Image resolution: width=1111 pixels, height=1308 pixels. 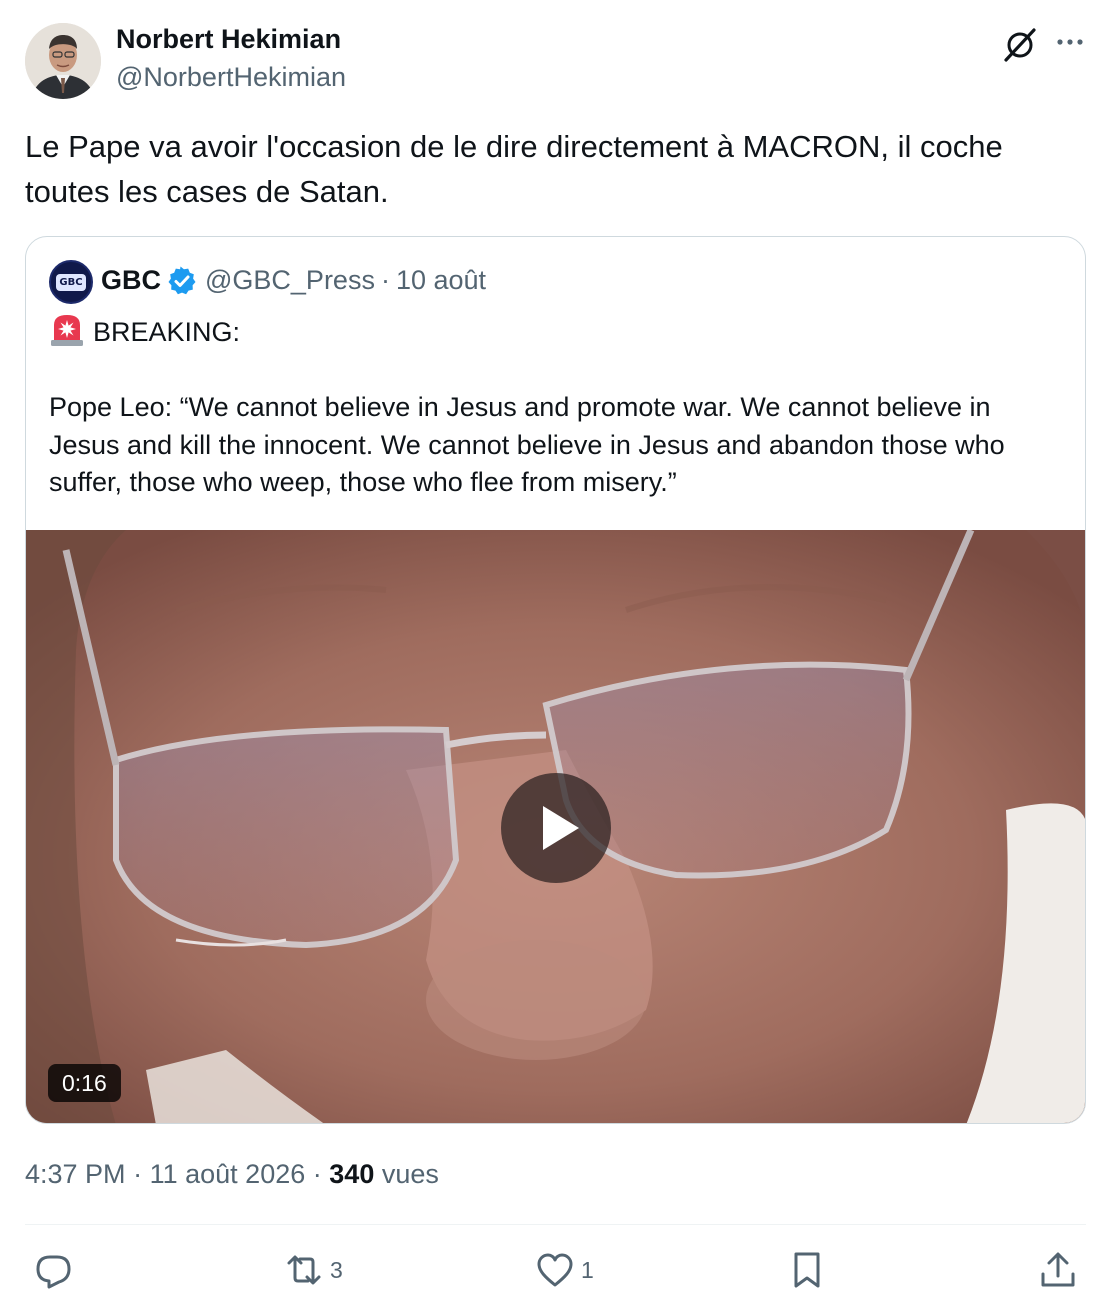 I want to click on verified-icon, so click(x=182, y=281).